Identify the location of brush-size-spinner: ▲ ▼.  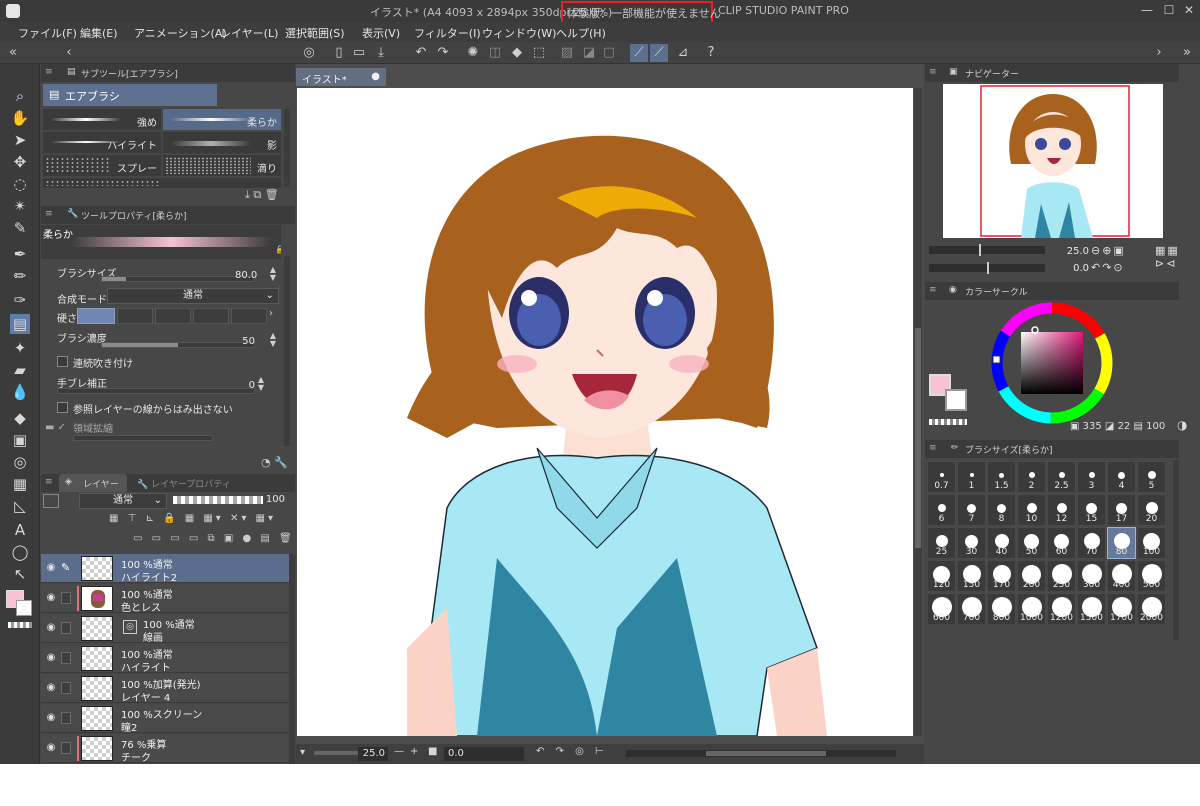
(273, 274).